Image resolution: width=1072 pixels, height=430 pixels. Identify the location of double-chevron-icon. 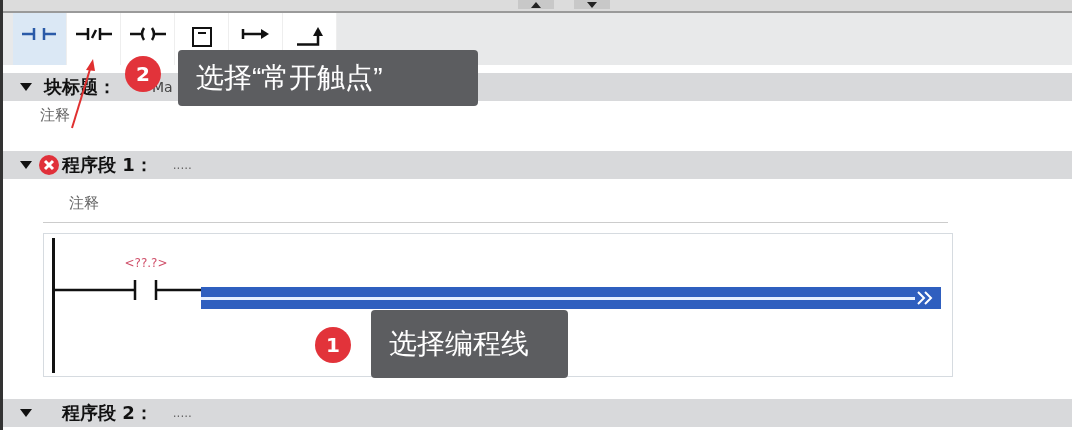
(925, 298).